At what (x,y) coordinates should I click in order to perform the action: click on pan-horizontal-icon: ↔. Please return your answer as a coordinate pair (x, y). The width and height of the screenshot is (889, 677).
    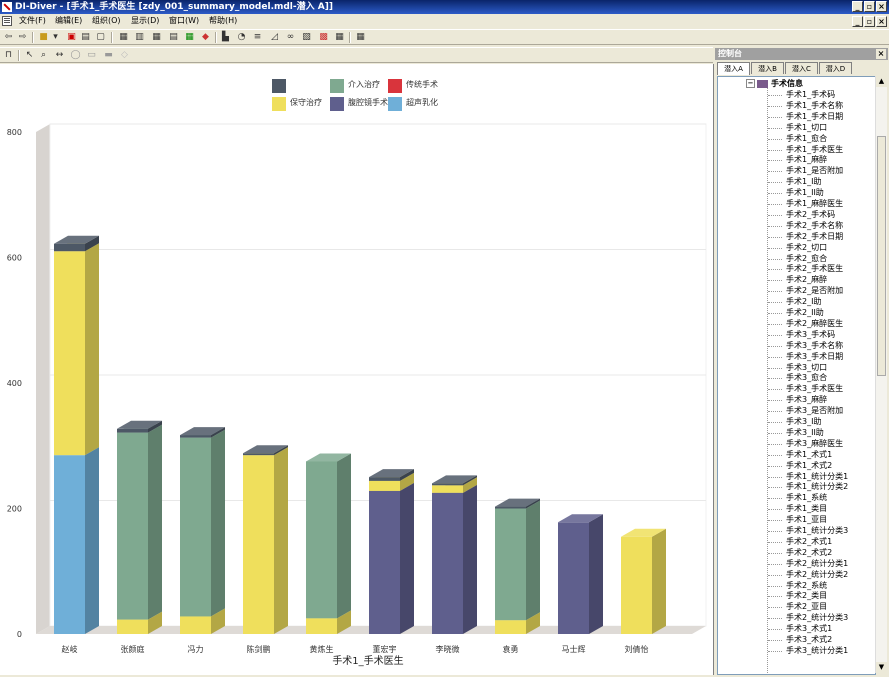
    Looking at the image, I should click on (59, 55).